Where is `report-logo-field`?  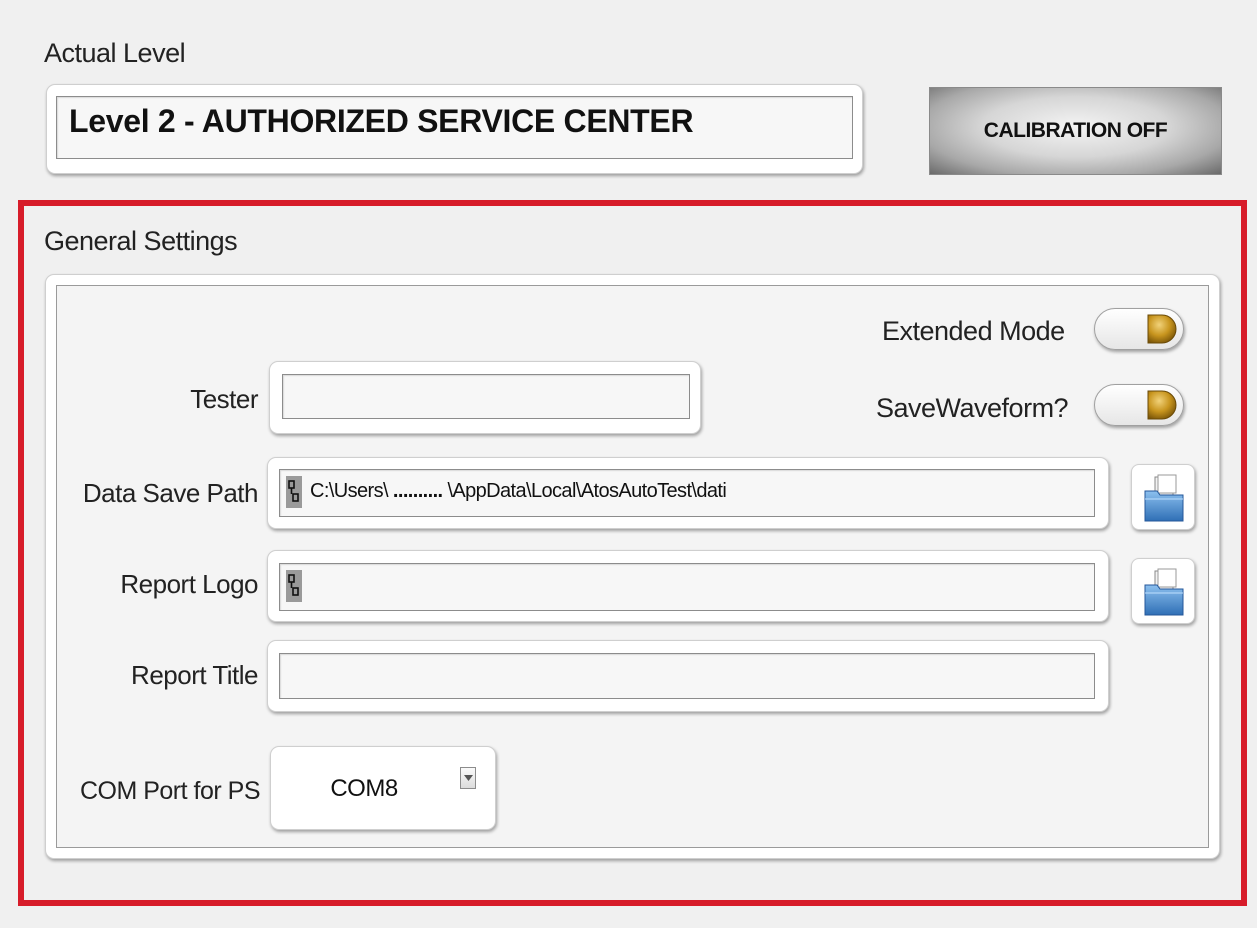
report-logo-field is located at coordinates (688, 586).